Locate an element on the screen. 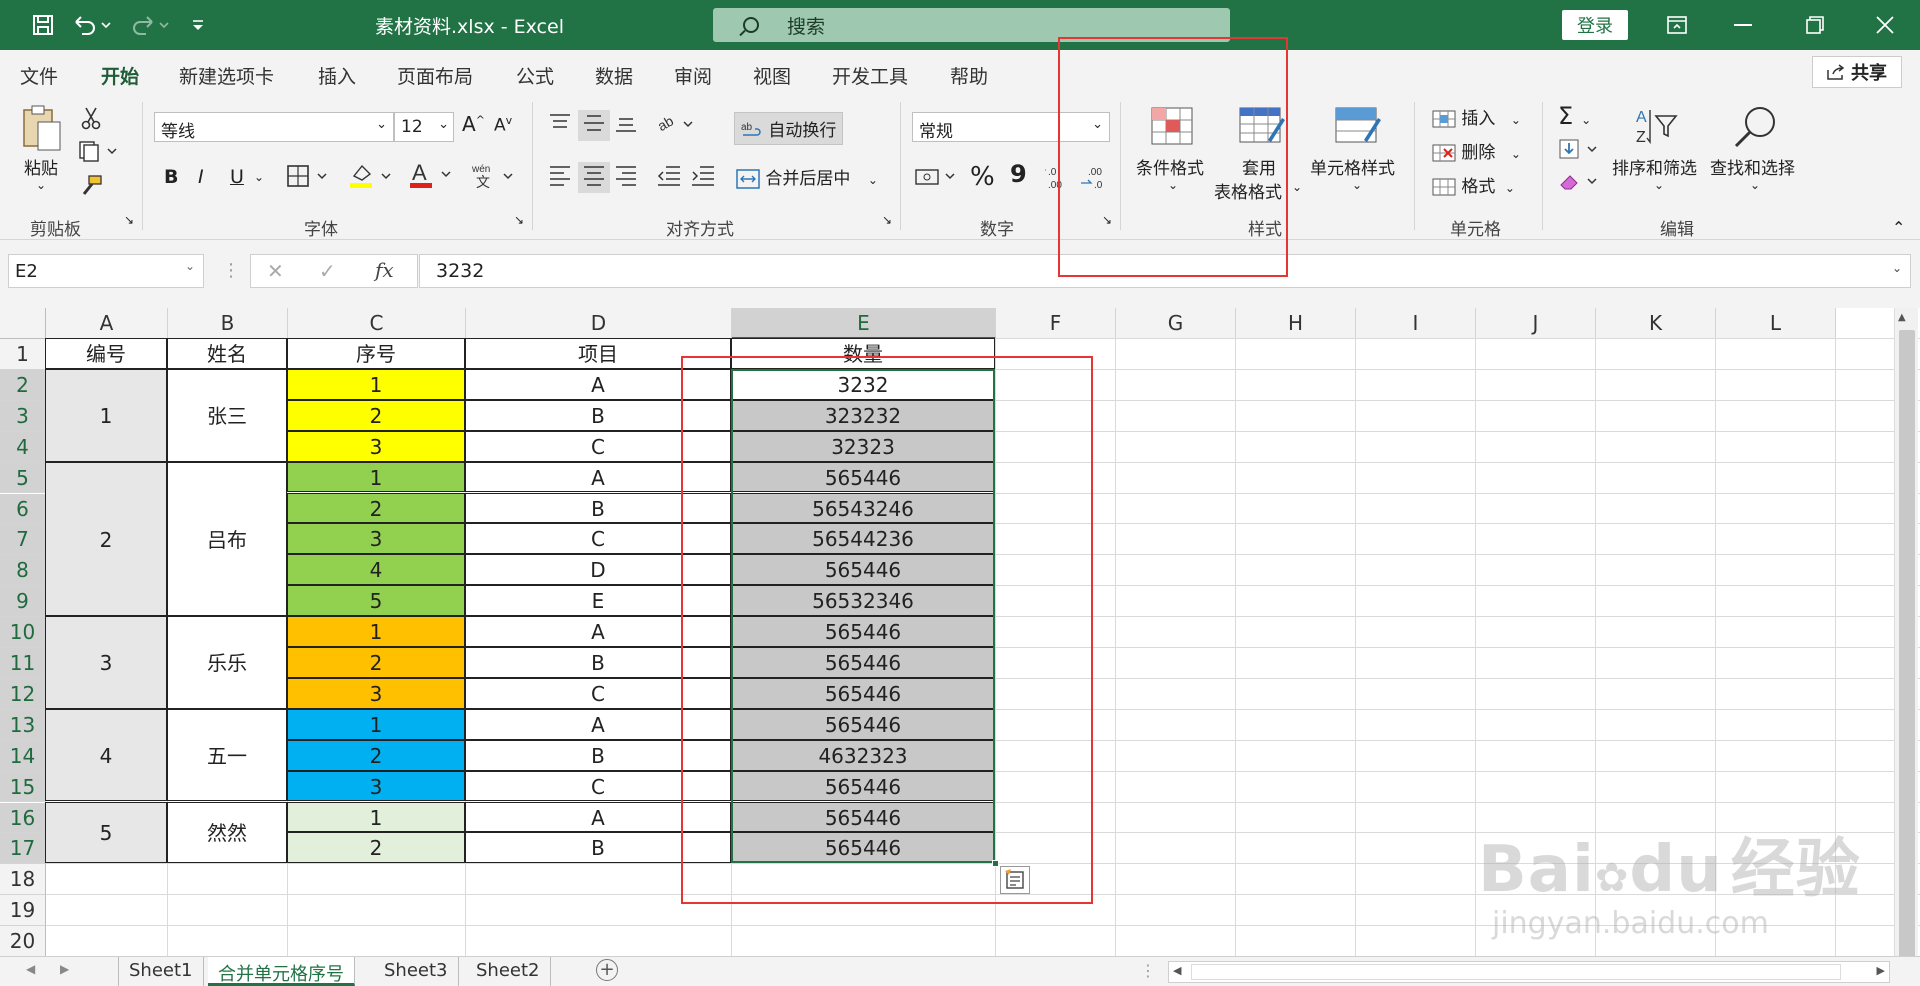 Image resolution: width=1920 pixels, height=986 pixels. format-cells-button: 格式 ⌄ is located at coordinates (1473, 184).